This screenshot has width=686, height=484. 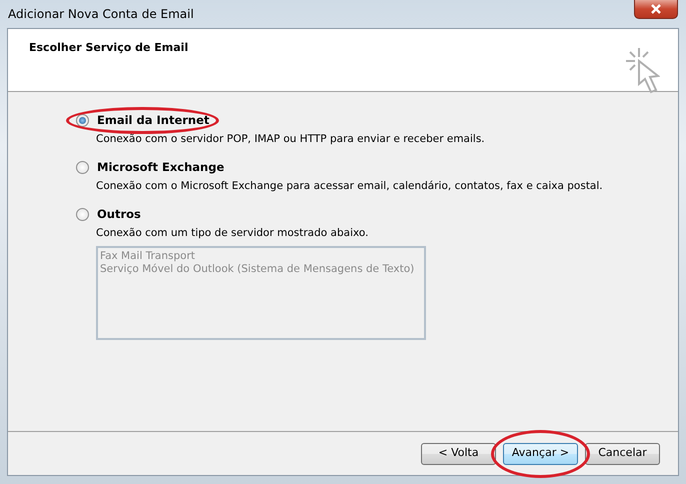 I want to click on close-icon, so click(x=656, y=9).